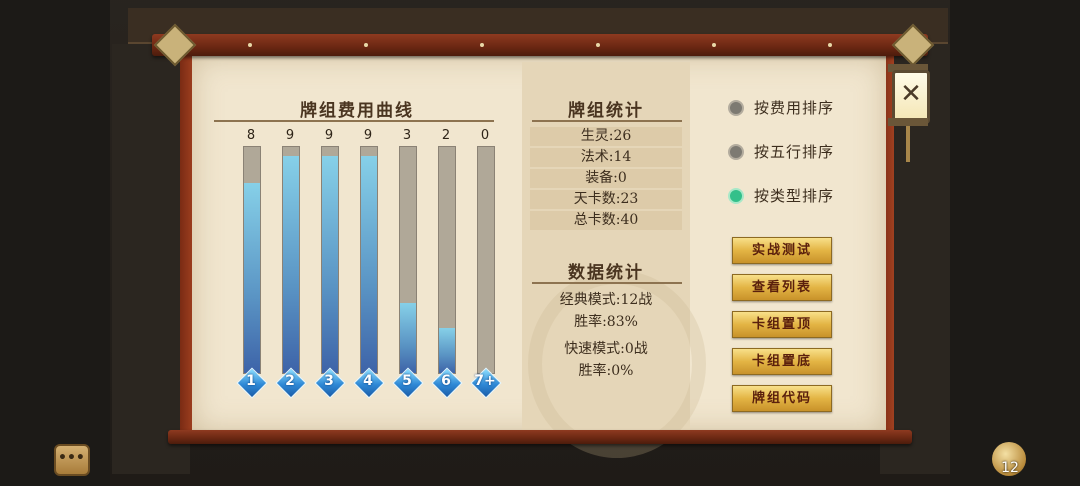 The height and width of the screenshot is (486, 1080). I want to click on deck-code-button: 牌组代码, so click(782, 398).